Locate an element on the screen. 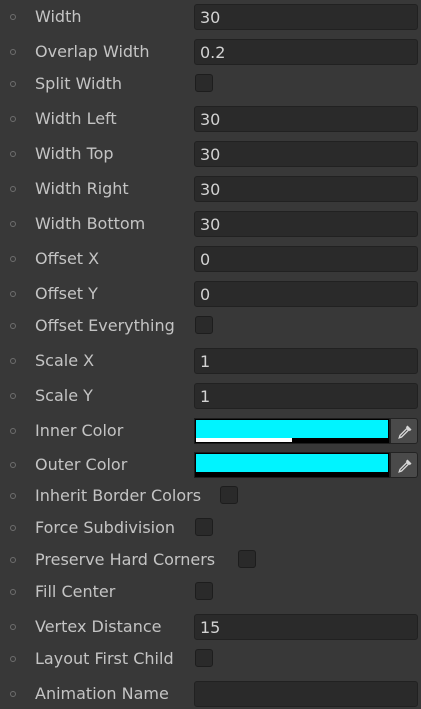  inherit-border-colors-checkbox is located at coordinates (229, 495).